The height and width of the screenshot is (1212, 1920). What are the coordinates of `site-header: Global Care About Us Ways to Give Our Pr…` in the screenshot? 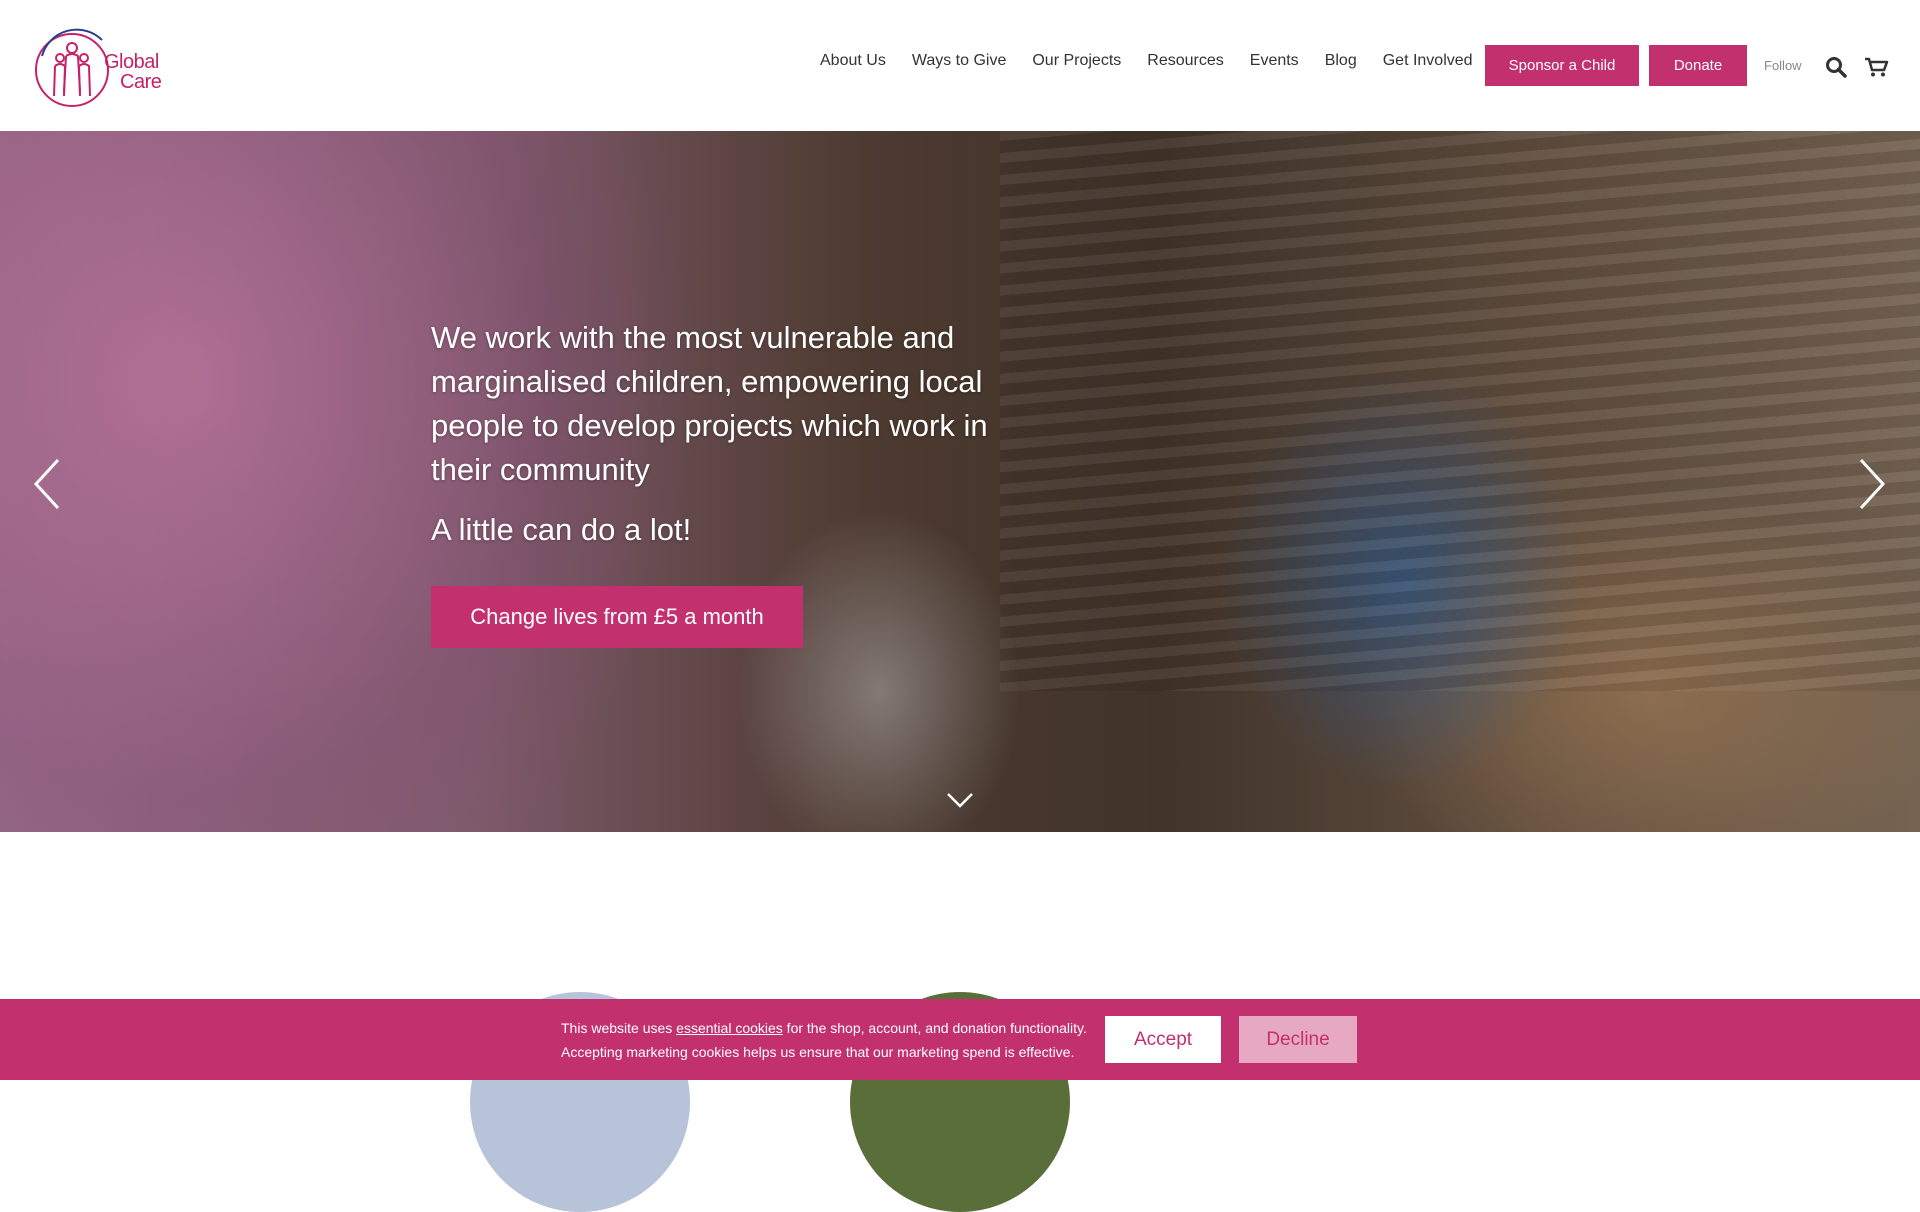 It's located at (960, 65).